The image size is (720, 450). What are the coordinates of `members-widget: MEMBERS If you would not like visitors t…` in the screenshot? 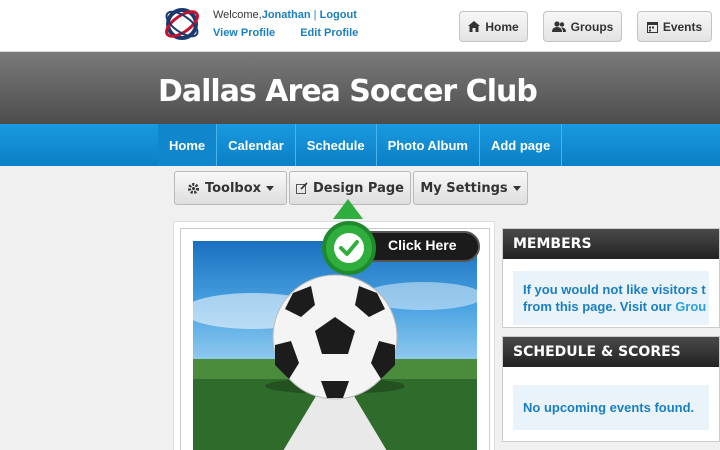 It's located at (611, 278).